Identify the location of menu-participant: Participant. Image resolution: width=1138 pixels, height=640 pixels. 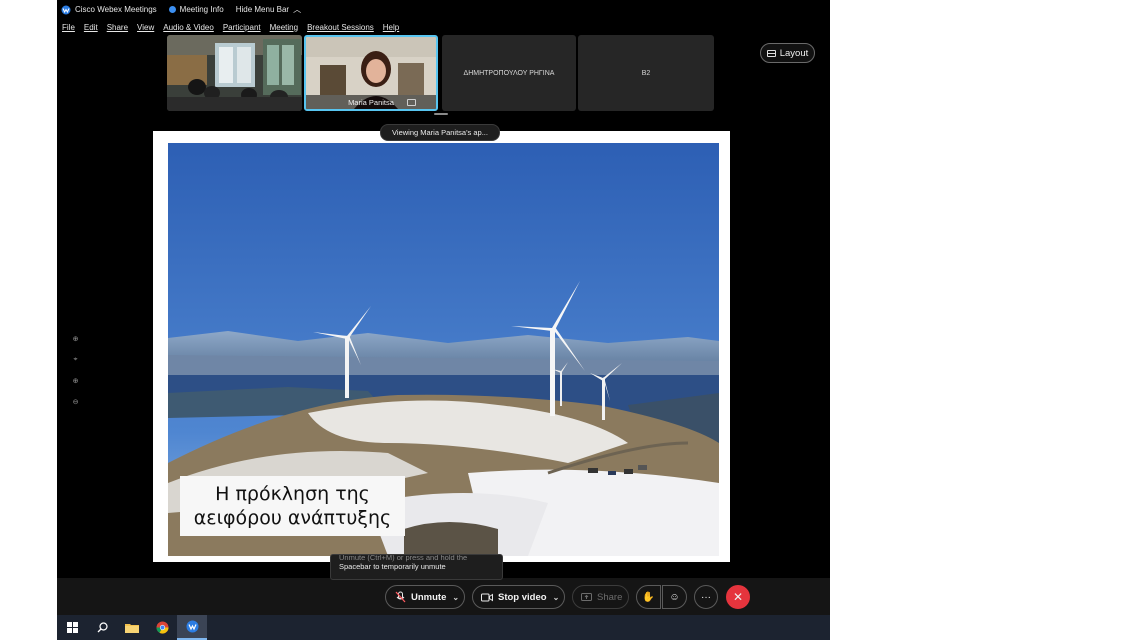
(242, 27).